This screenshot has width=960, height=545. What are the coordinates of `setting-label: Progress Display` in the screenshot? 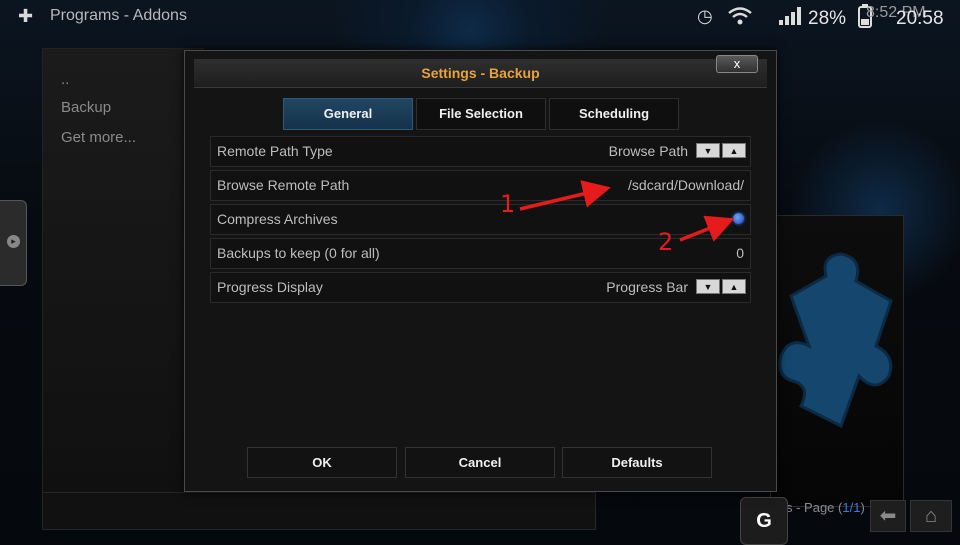 It's located at (270, 287).